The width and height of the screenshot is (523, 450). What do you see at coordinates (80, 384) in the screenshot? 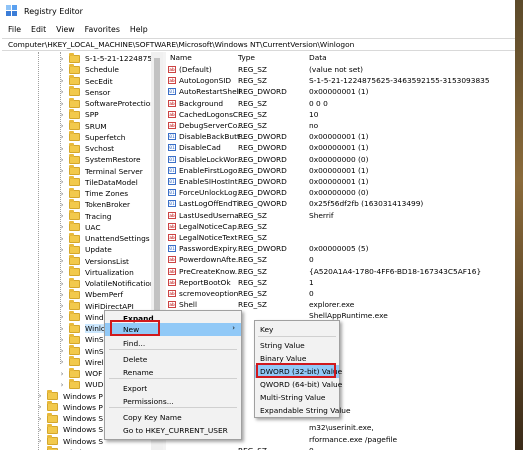
I see `tree-item: › WUD` at bounding box center [80, 384].